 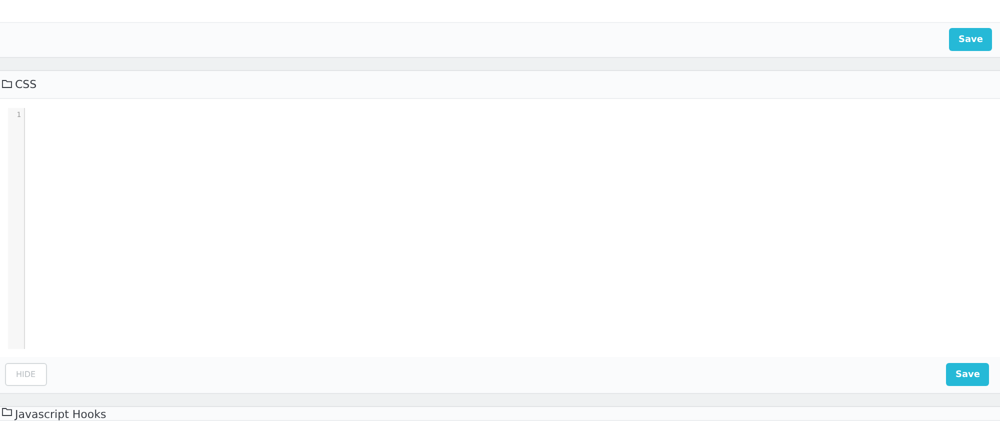 What do you see at coordinates (60, 414) in the screenshot?
I see `panel-title: Javascript Hooks` at bounding box center [60, 414].